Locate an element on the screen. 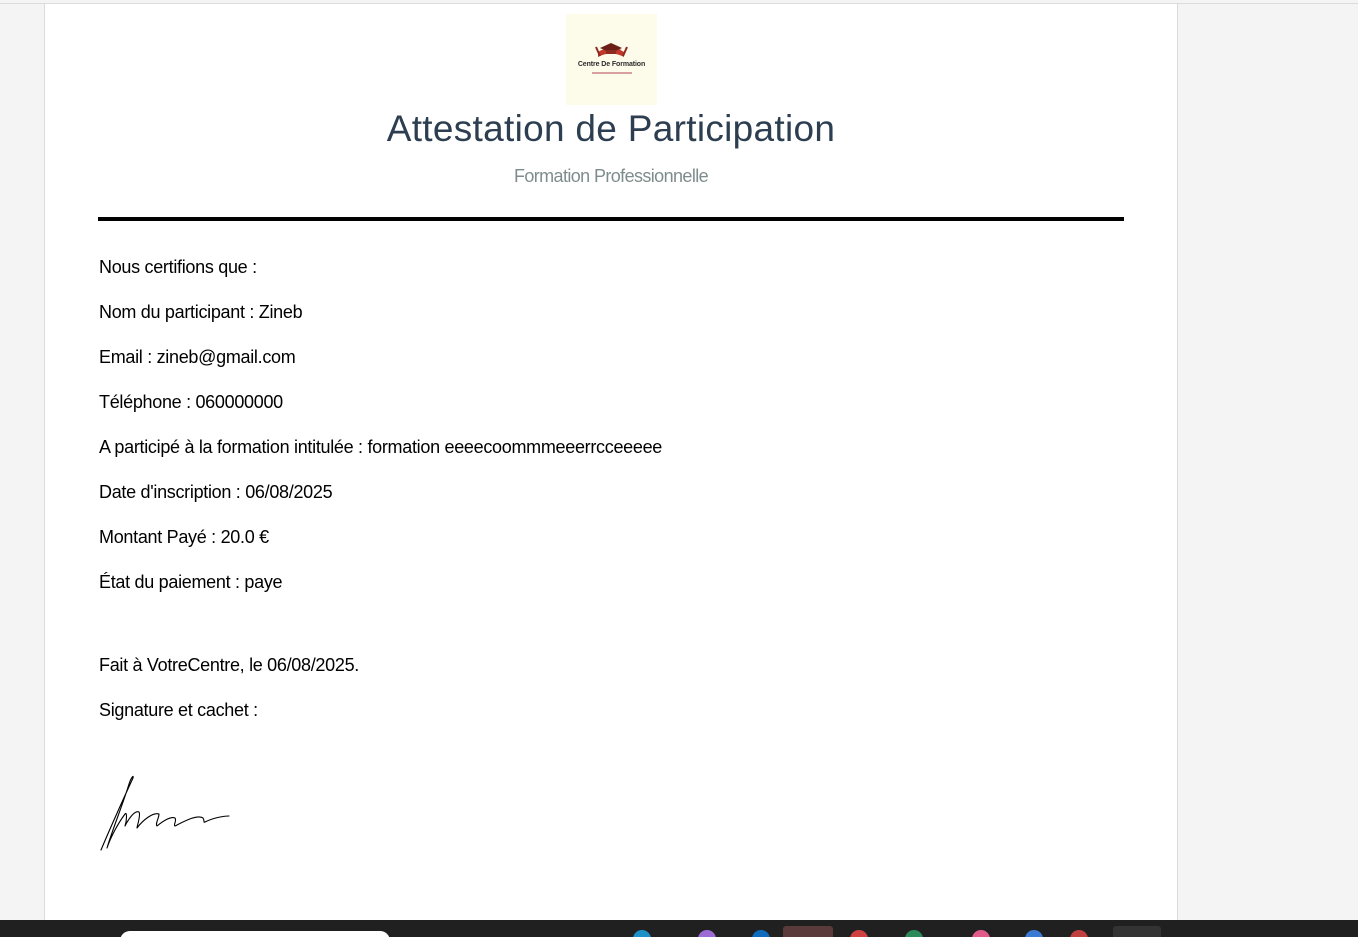 The image size is (1358, 937). logo-tagline is located at coordinates (612, 73).